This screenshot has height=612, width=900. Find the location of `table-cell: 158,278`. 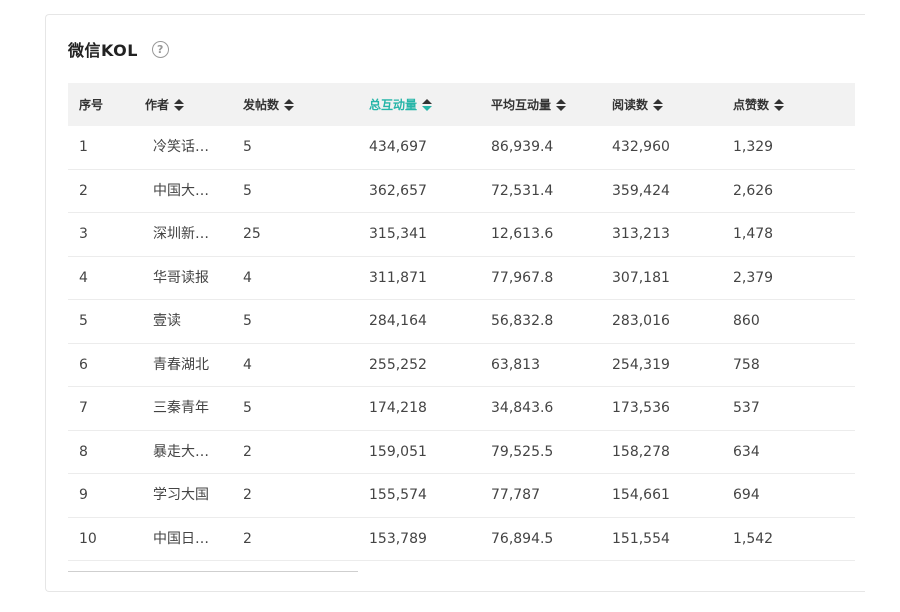

table-cell: 158,278 is located at coordinates (641, 451).